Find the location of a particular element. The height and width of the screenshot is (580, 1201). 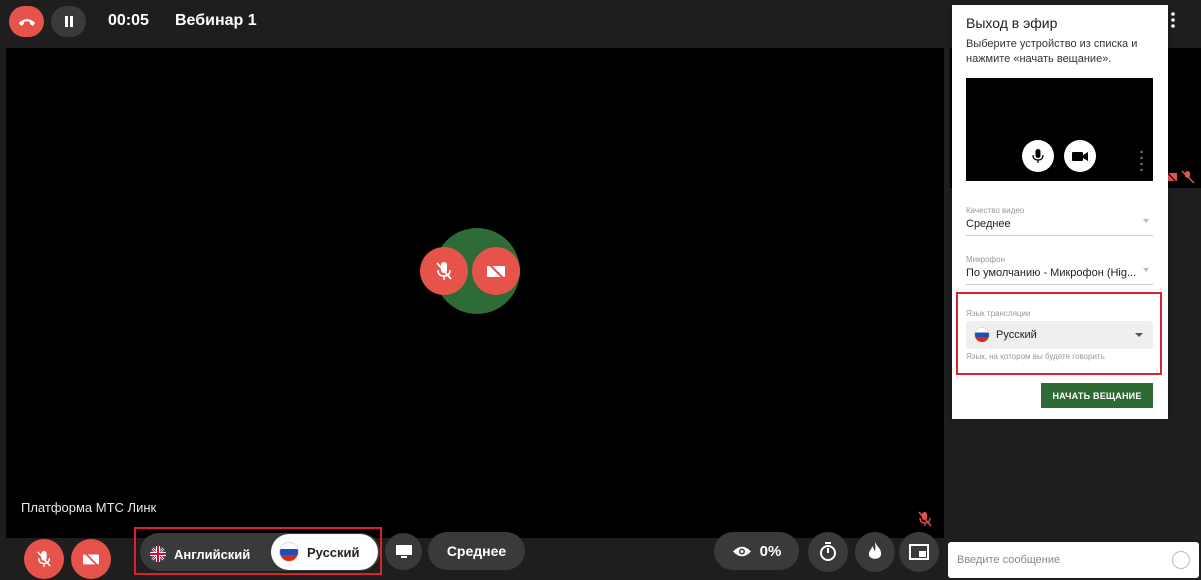

more-menu-icon is located at coordinates (1173, 20).